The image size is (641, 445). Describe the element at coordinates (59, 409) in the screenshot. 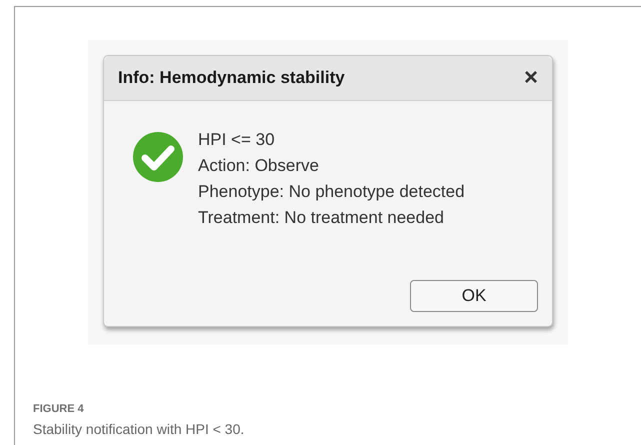

I see `figure-label: FIGURE 4` at that location.